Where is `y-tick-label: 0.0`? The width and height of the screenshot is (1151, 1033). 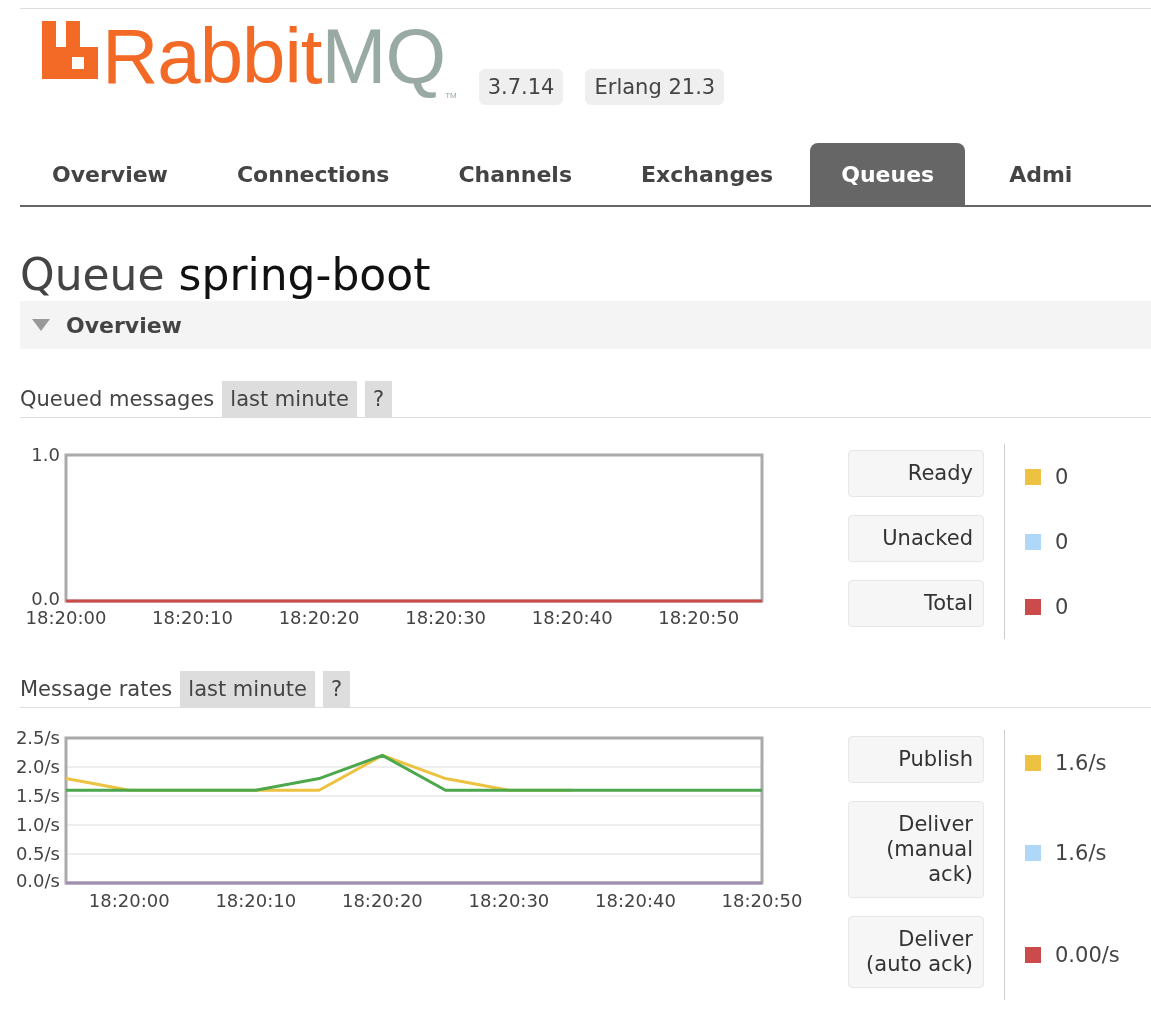
y-tick-label: 0.0 is located at coordinates (45, 598).